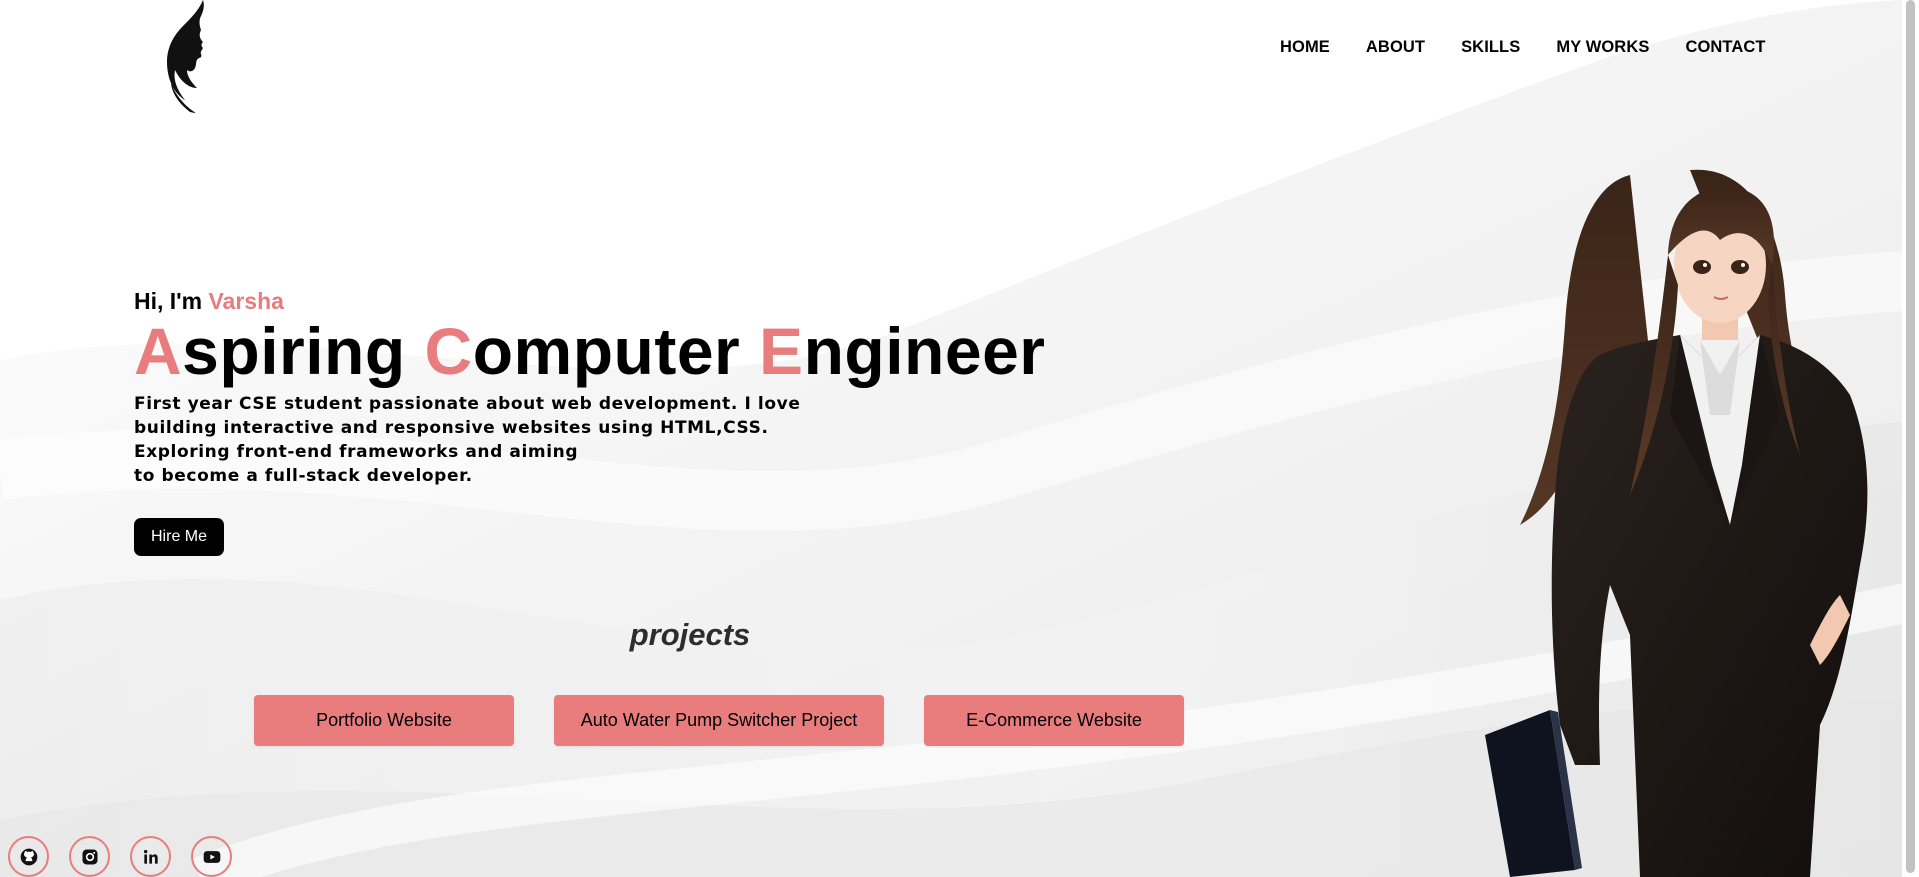 This screenshot has width=1919, height=877. Describe the element at coordinates (1725, 47) in the screenshot. I see `nav-contact: CONTACT` at that location.